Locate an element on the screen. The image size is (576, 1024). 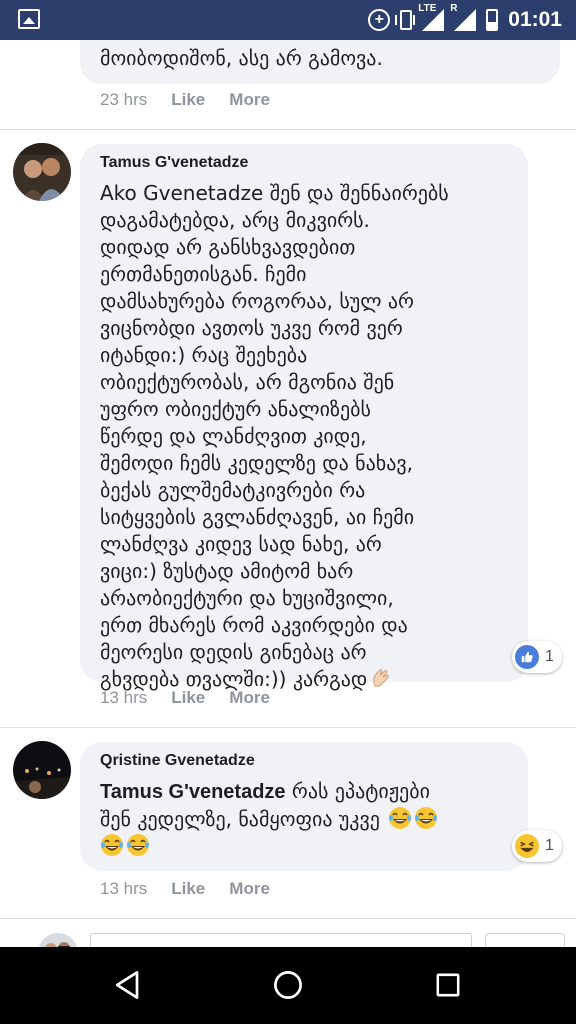
lte-signal-icon: LTE is located at coordinates (431, 17).